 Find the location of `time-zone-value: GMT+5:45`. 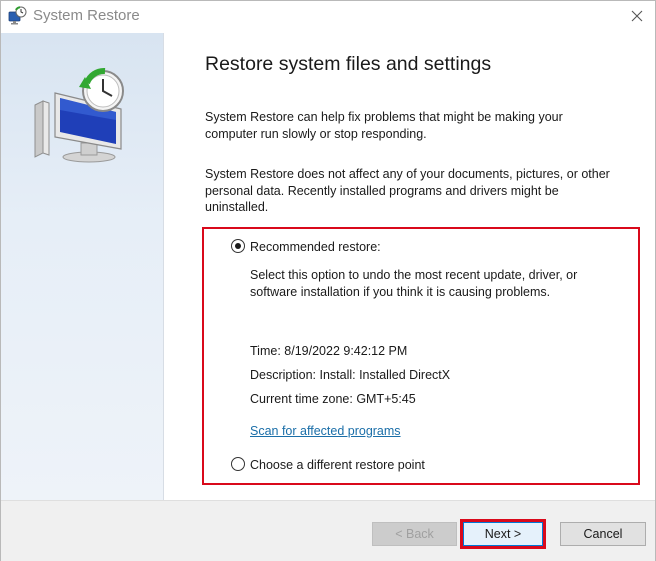

time-zone-value: GMT+5:45 is located at coordinates (386, 399).